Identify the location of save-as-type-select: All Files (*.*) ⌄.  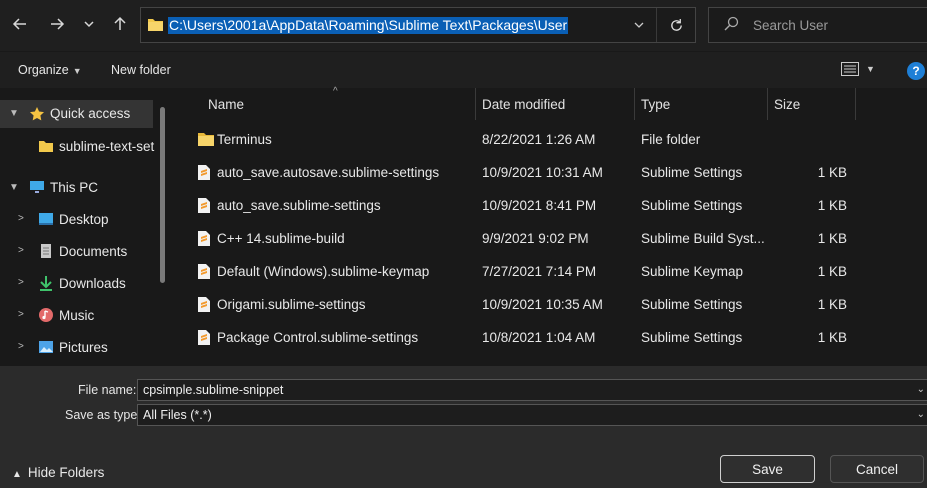
(532, 415).